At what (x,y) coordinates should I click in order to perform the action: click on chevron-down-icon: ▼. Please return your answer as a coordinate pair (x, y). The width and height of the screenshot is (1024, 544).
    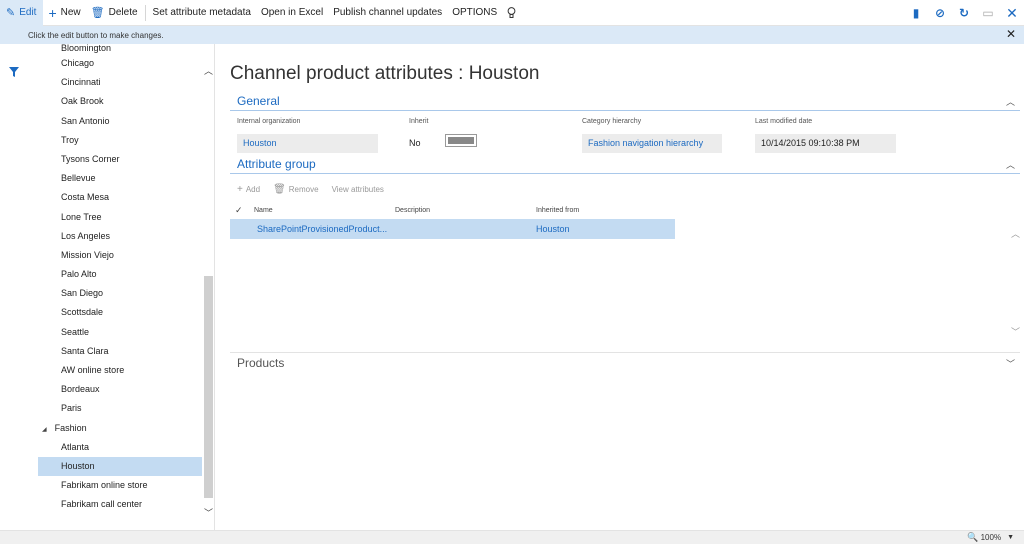
    Looking at the image, I should click on (1010, 537).